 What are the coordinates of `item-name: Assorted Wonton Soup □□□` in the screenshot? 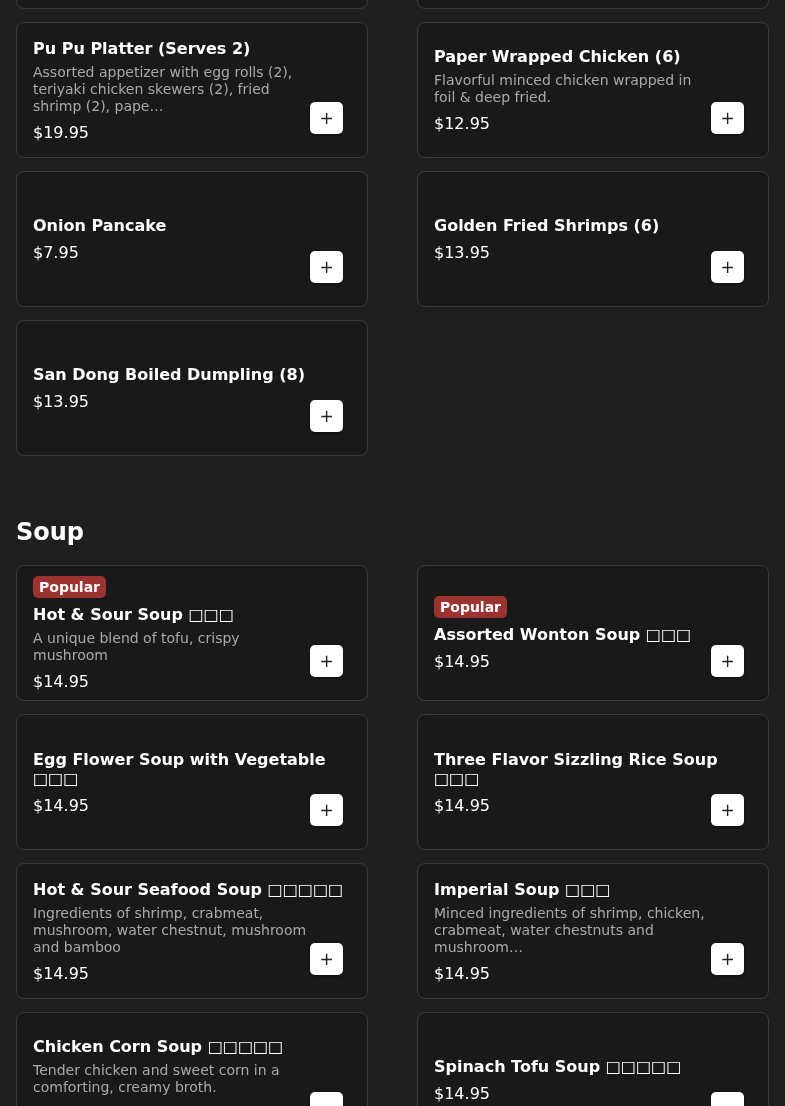 It's located at (563, 634).